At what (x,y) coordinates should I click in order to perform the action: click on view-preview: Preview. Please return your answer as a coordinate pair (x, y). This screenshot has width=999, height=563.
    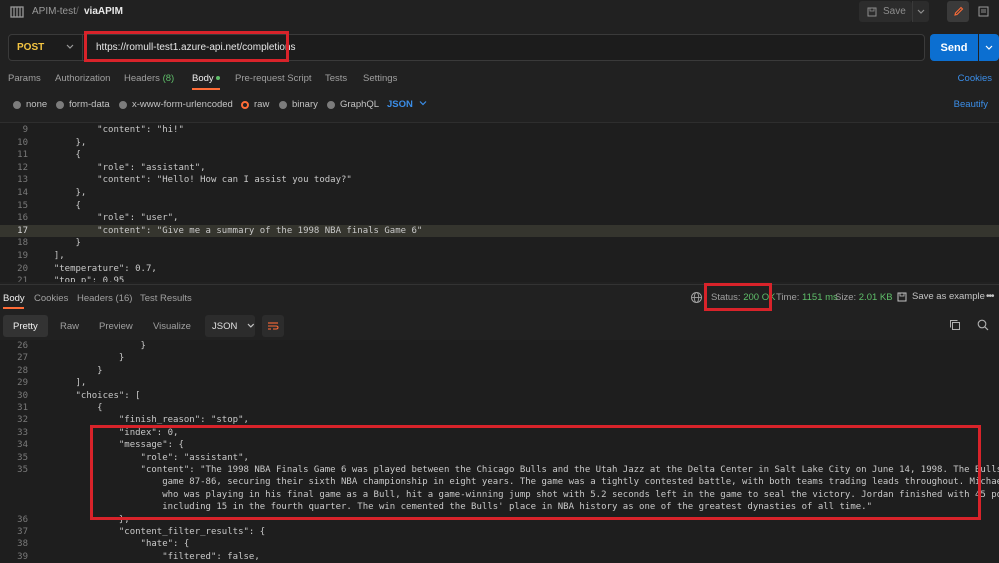
    Looking at the image, I should click on (116, 326).